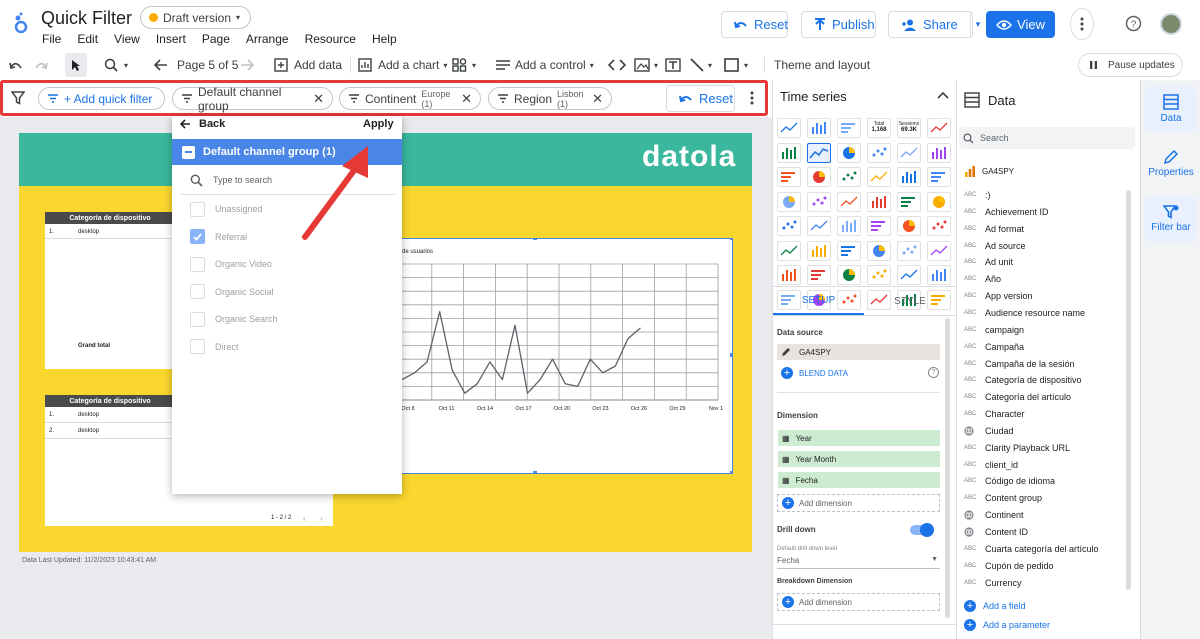 This screenshot has height=639, width=1200. I want to click on filter-chip-continent: Continent Europe (1) ✕, so click(410, 98).